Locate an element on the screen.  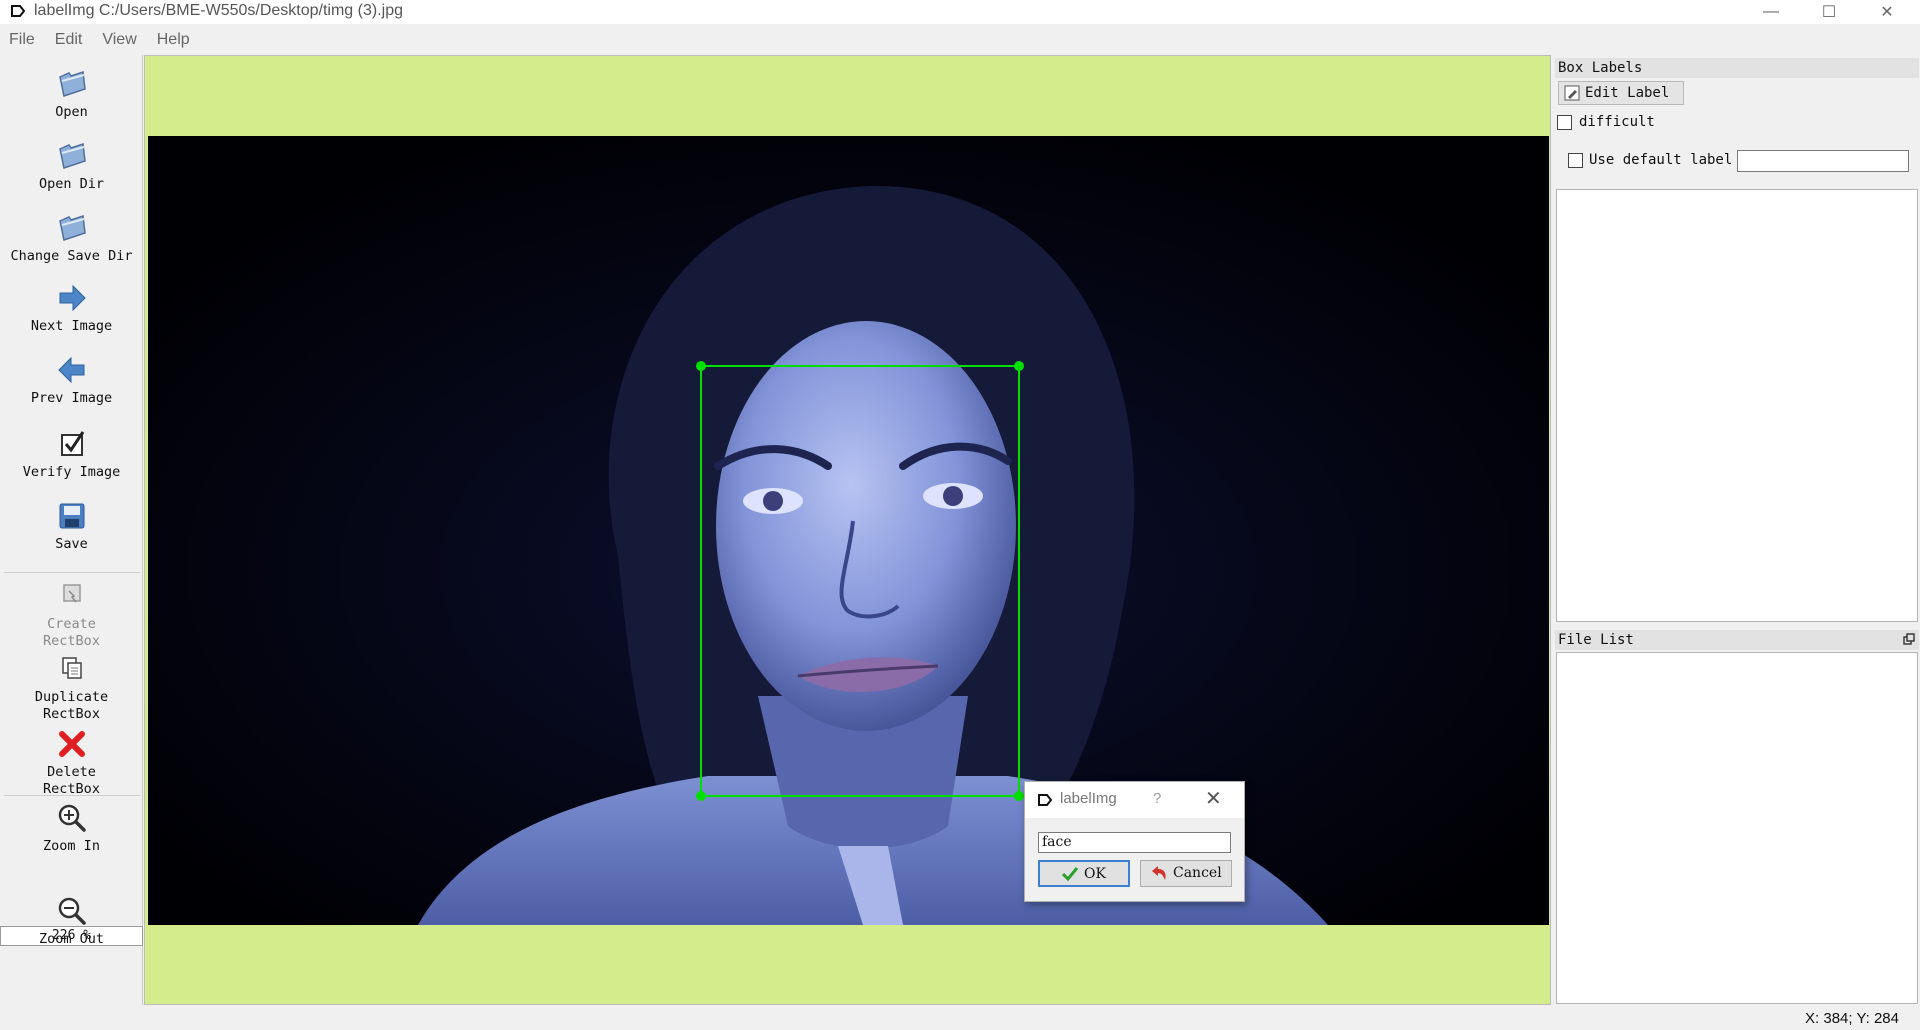
status-bar: X: 384; Y: 284 is located at coordinates (960, 1017).